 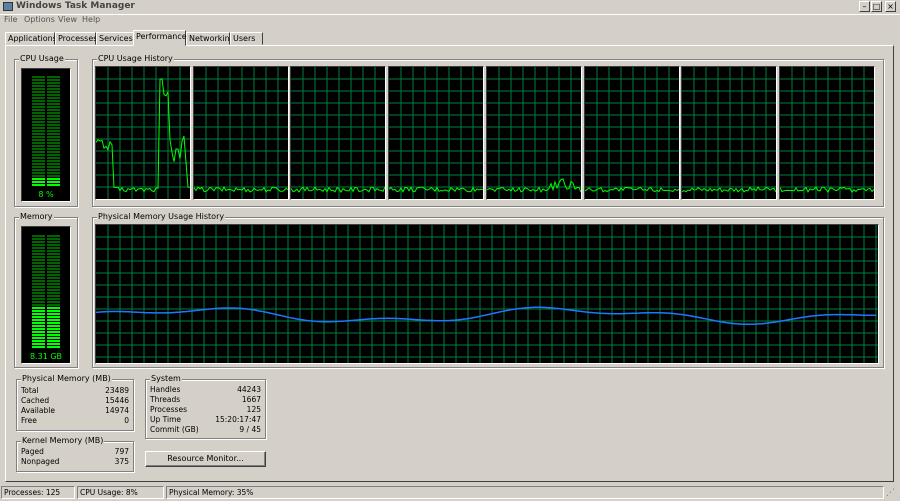 I want to click on status-cpu-usage: CPU Usage: 8%, so click(x=120, y=492).